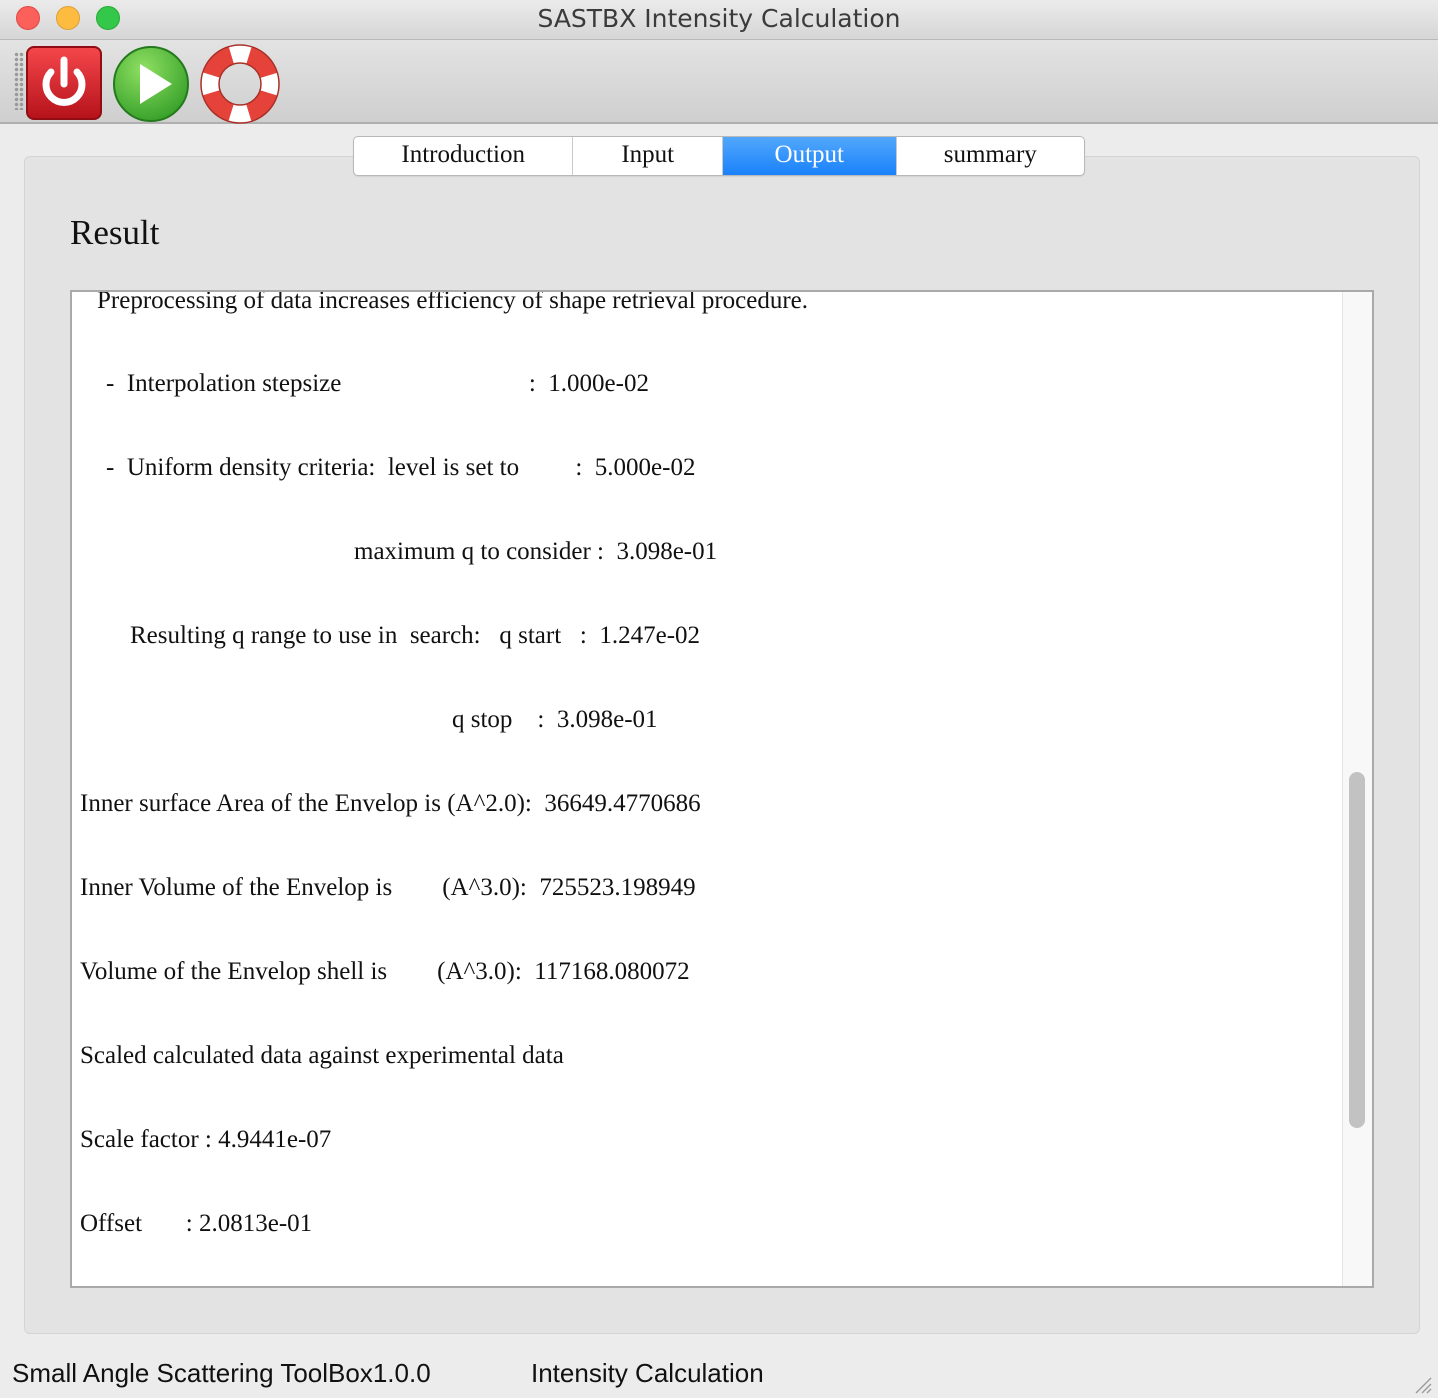 The image size is (1438, 1398). I want to click on toolbar, so click(719, 82).